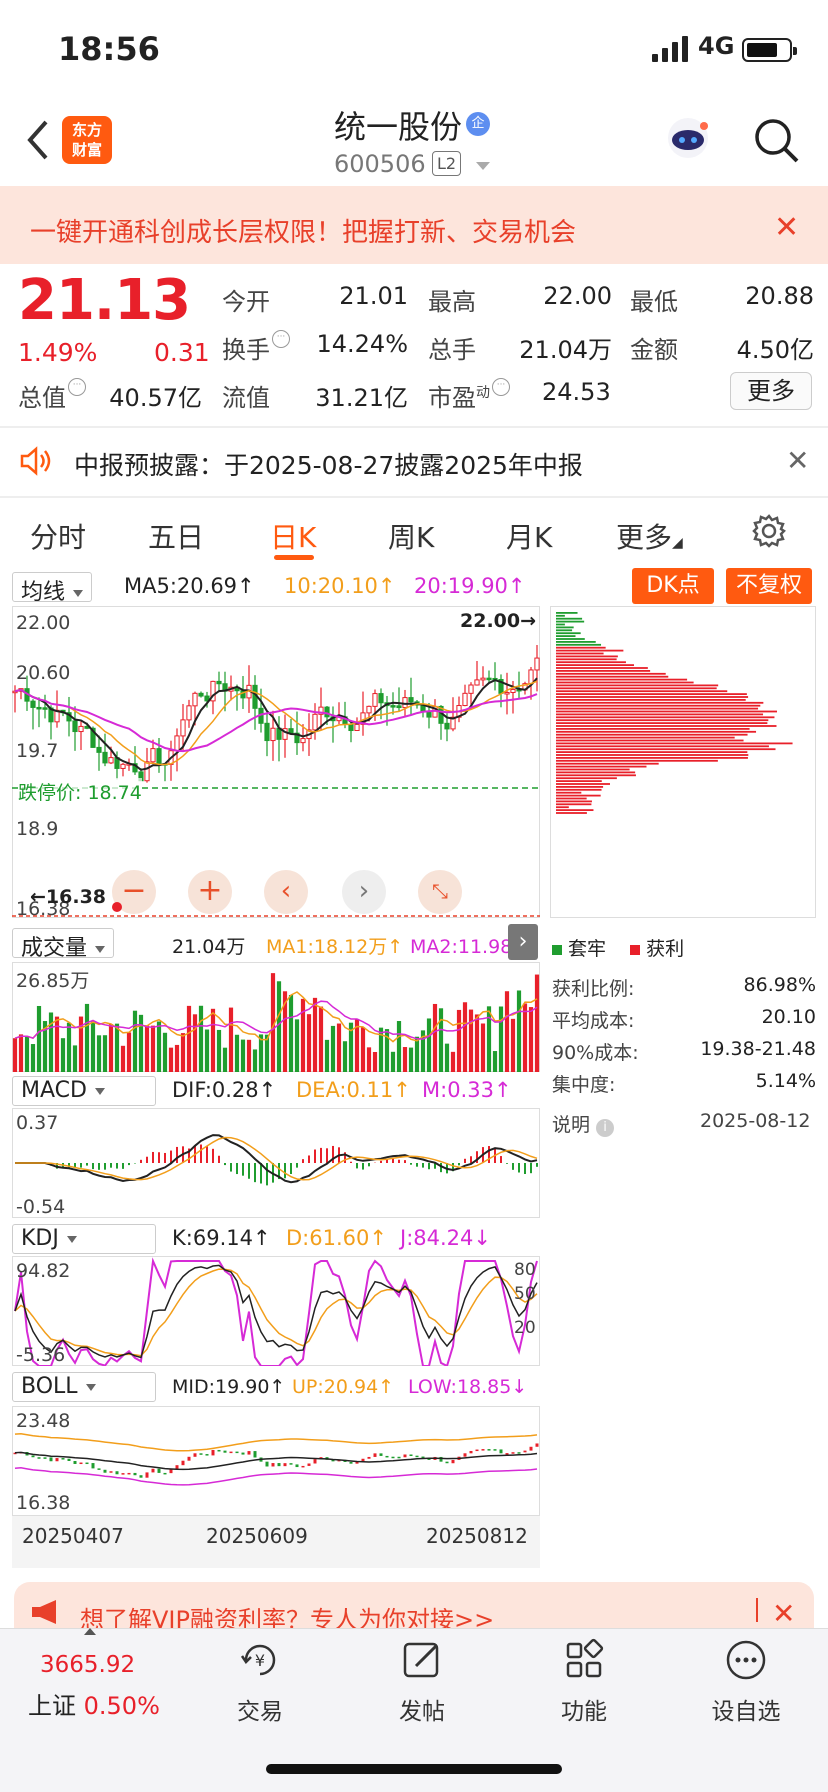 This screenshot has width=828, height=1792. I want to click on boll-select: BOLL, so click(84, 1387).